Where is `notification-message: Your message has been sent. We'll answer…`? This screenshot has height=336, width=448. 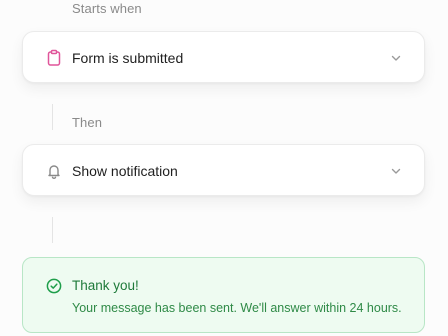 notification-message: Your message has been sent. We'll answer… is located at coordinates (237, 308).